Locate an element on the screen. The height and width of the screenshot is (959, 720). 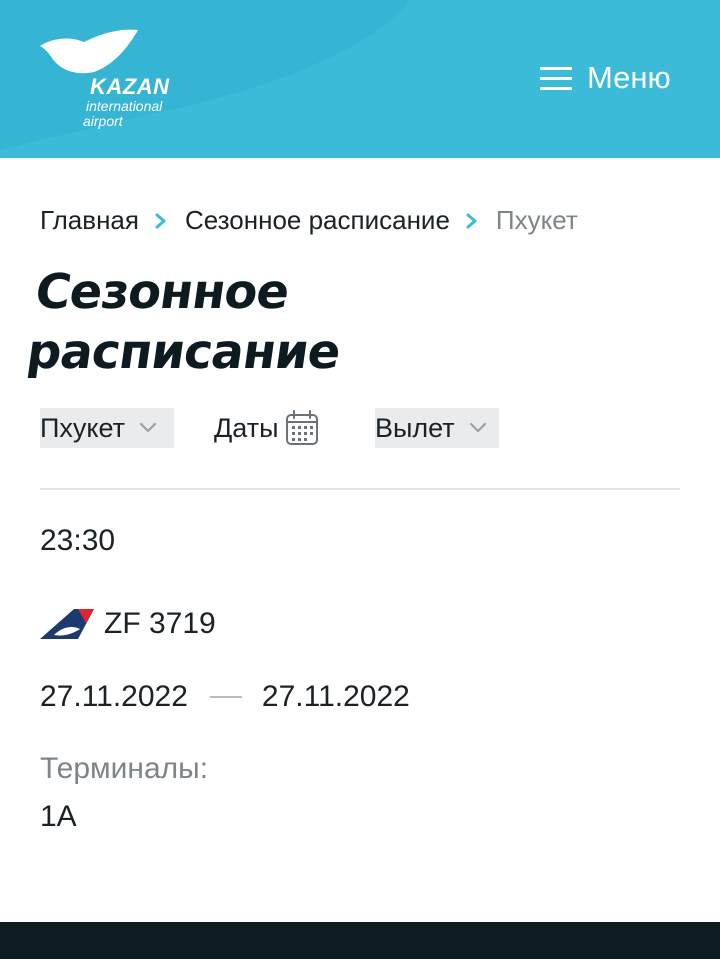
terminals-value: 1A is located at coordinates (58, 816).